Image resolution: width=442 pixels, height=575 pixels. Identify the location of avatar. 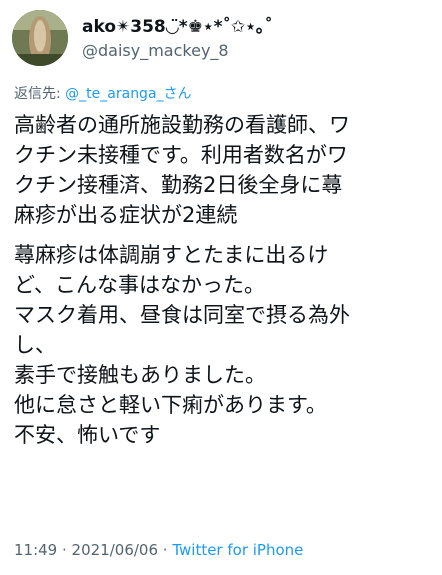
(40, 38).